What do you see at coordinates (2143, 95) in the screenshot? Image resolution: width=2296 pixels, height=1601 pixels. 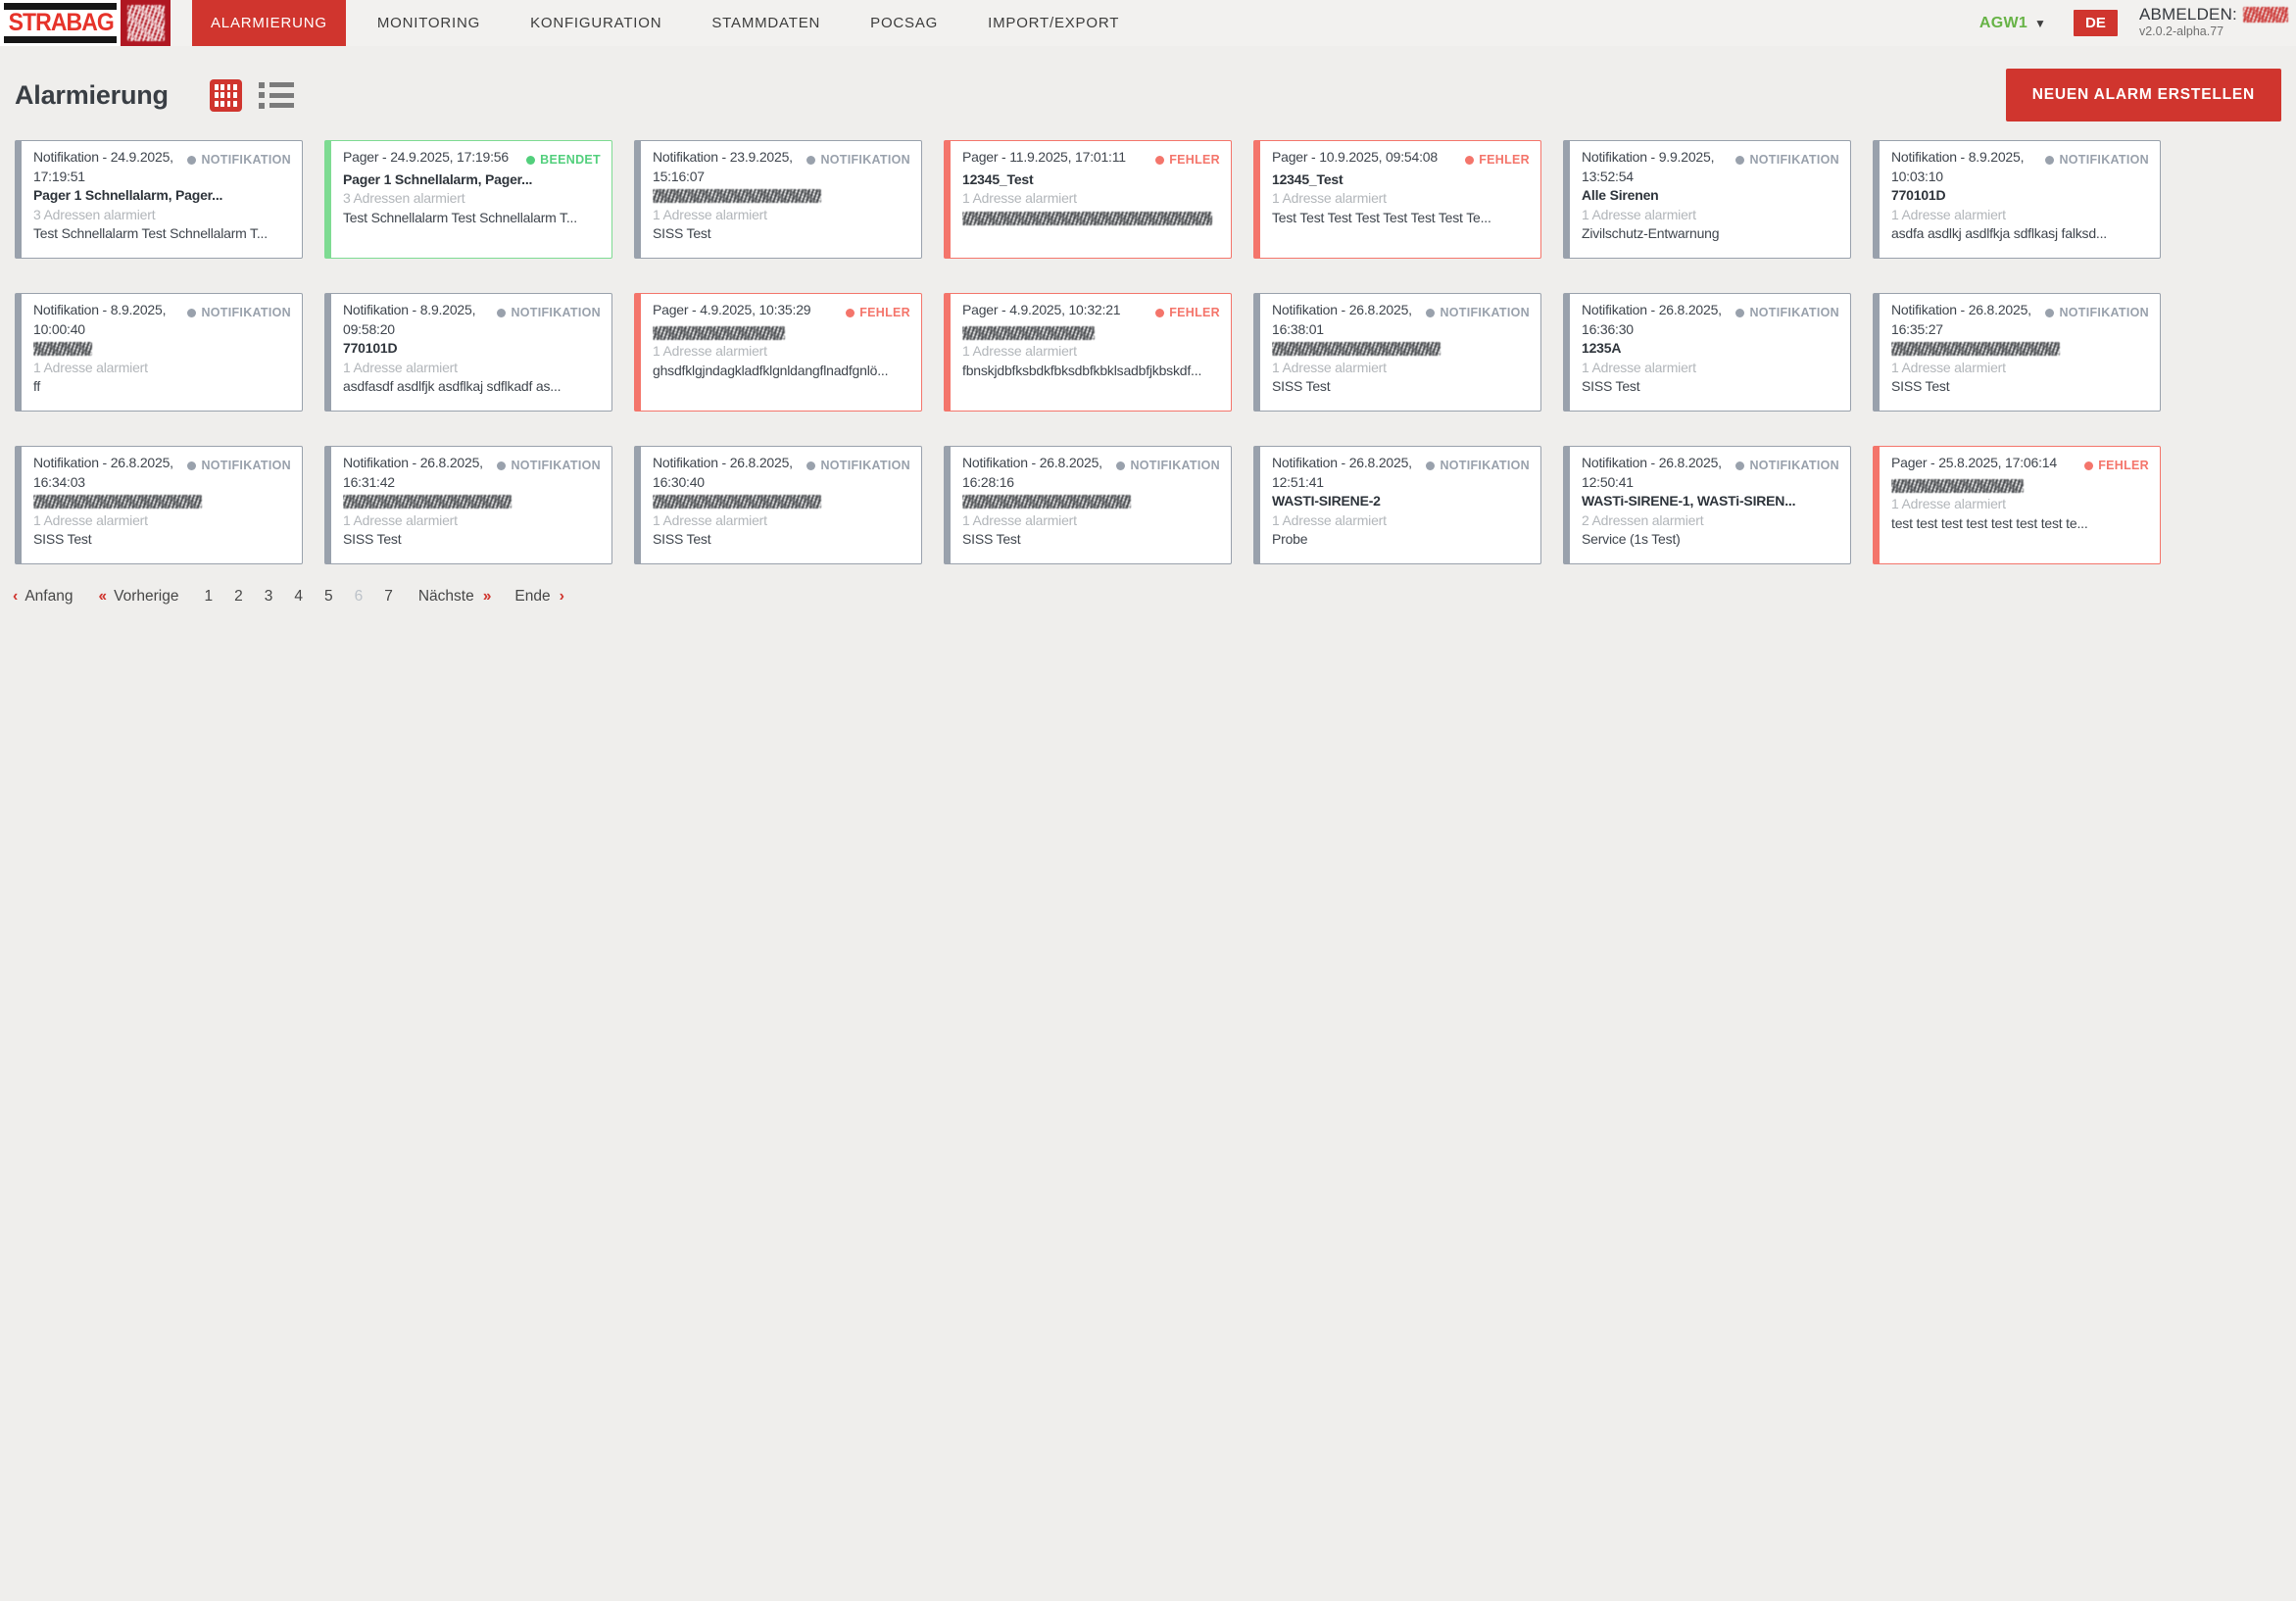 I see `create-alarm-button: NEUEN ALARM ERSTELLEN` at bounding box center [2143, 95].